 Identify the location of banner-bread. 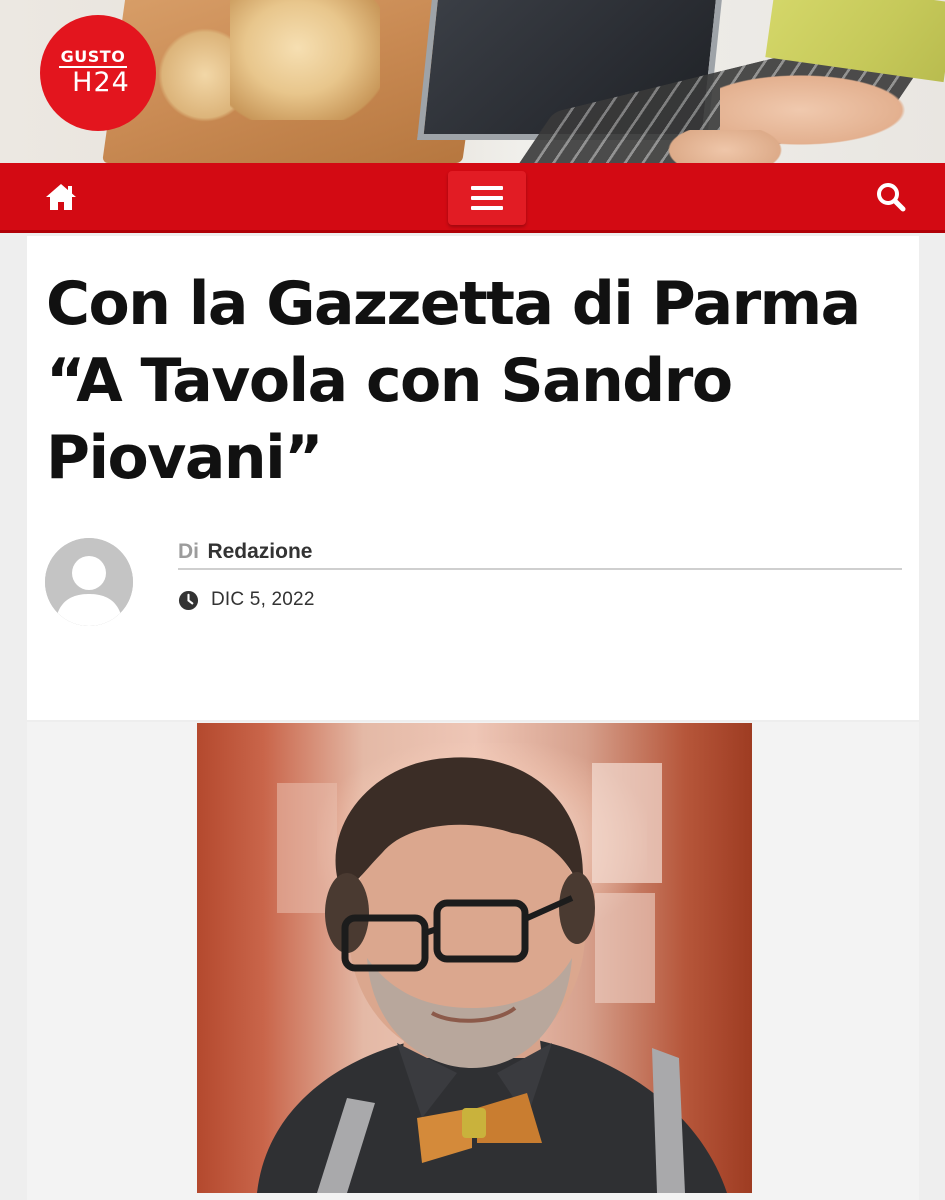
(305, 60).